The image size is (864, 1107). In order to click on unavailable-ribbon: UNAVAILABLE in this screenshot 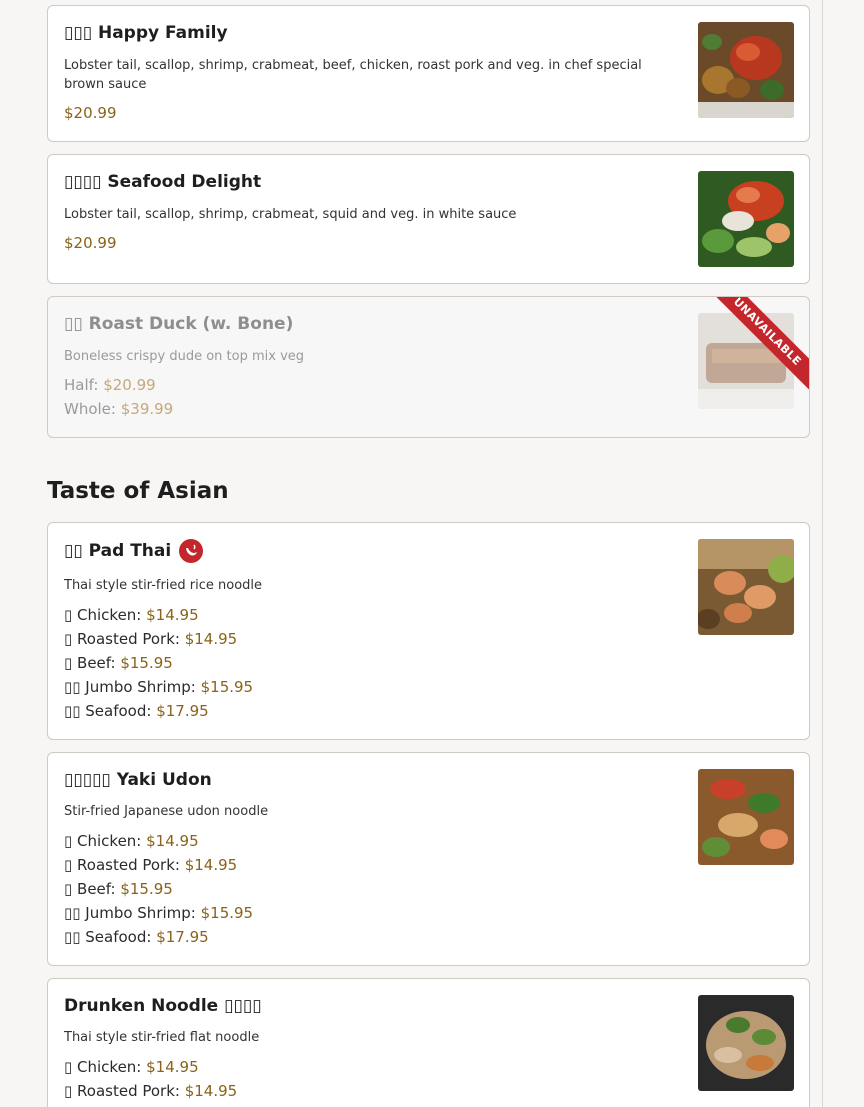, I will do `click(762, 344)`.